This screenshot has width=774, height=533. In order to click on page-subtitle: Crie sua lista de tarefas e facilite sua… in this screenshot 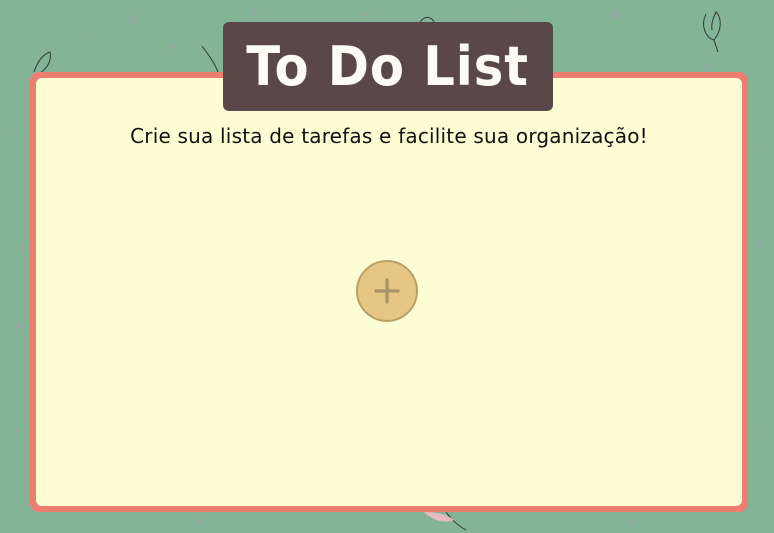, I will do `click(389, 136)`.